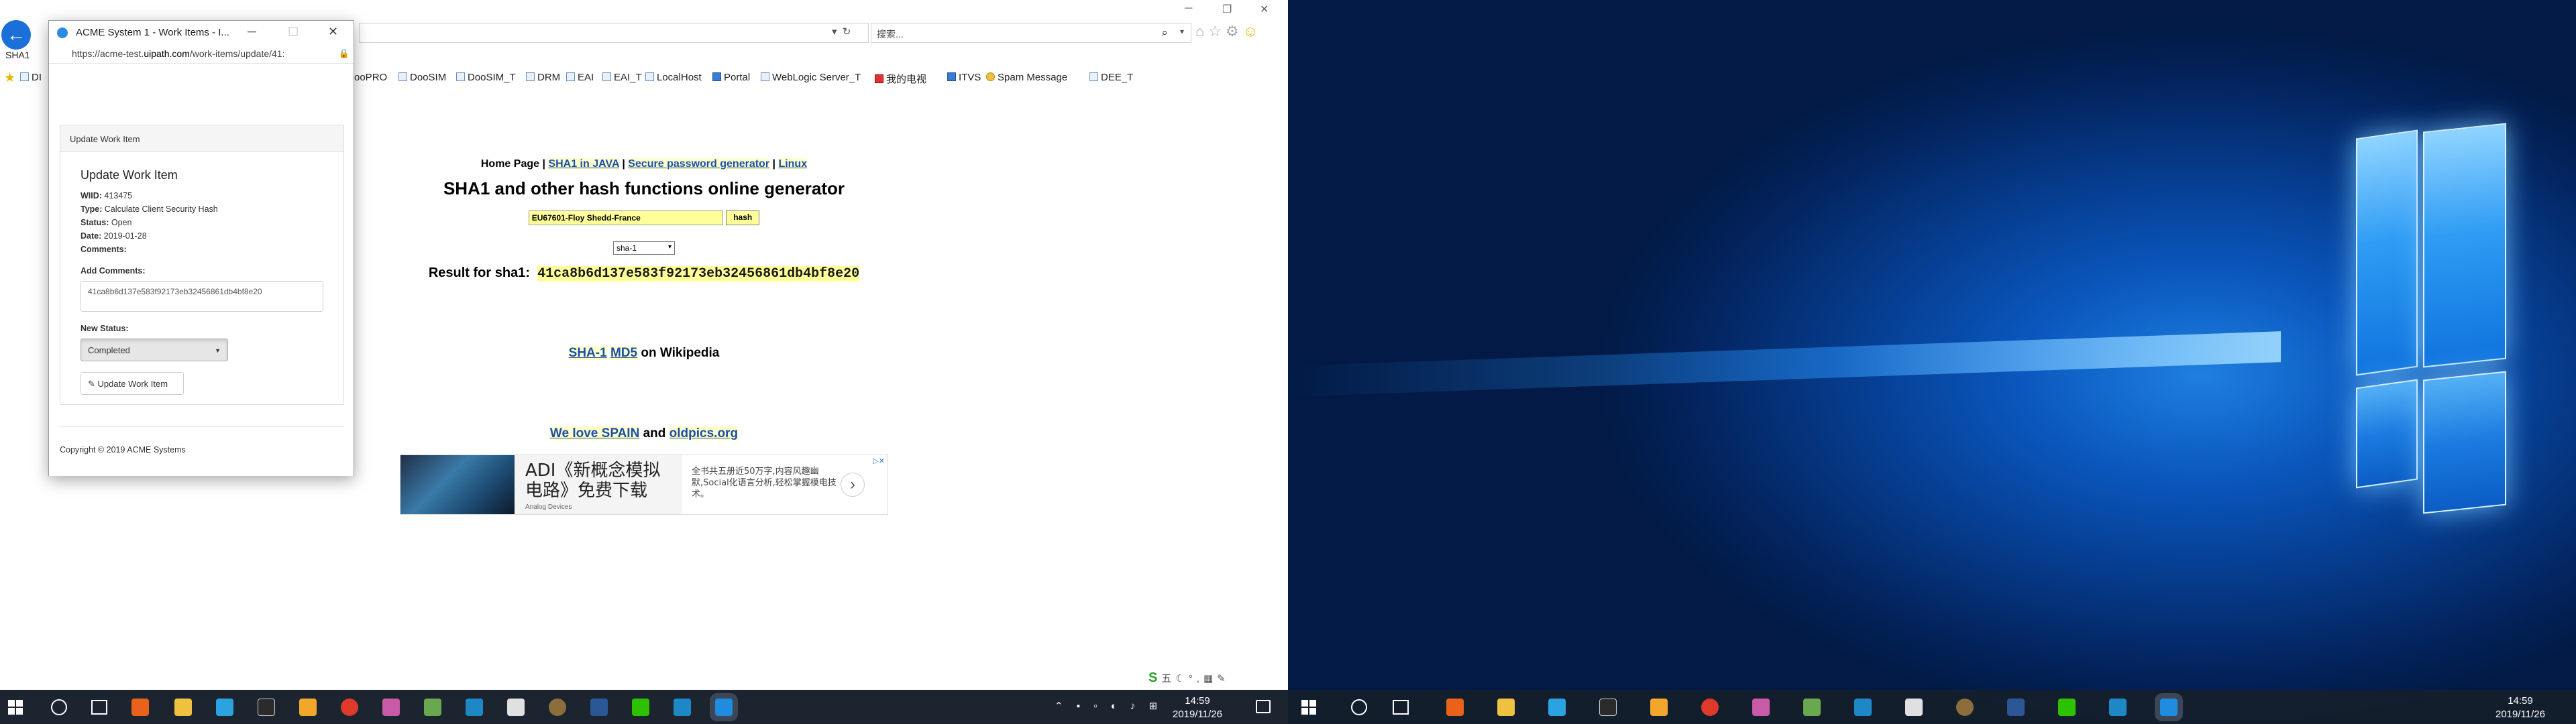 The width and height of the screenshot is (2576, 724). Describe the element at coordinates (370, 77) in the screenshot. I see `fav-item: ooPRO` at that location.